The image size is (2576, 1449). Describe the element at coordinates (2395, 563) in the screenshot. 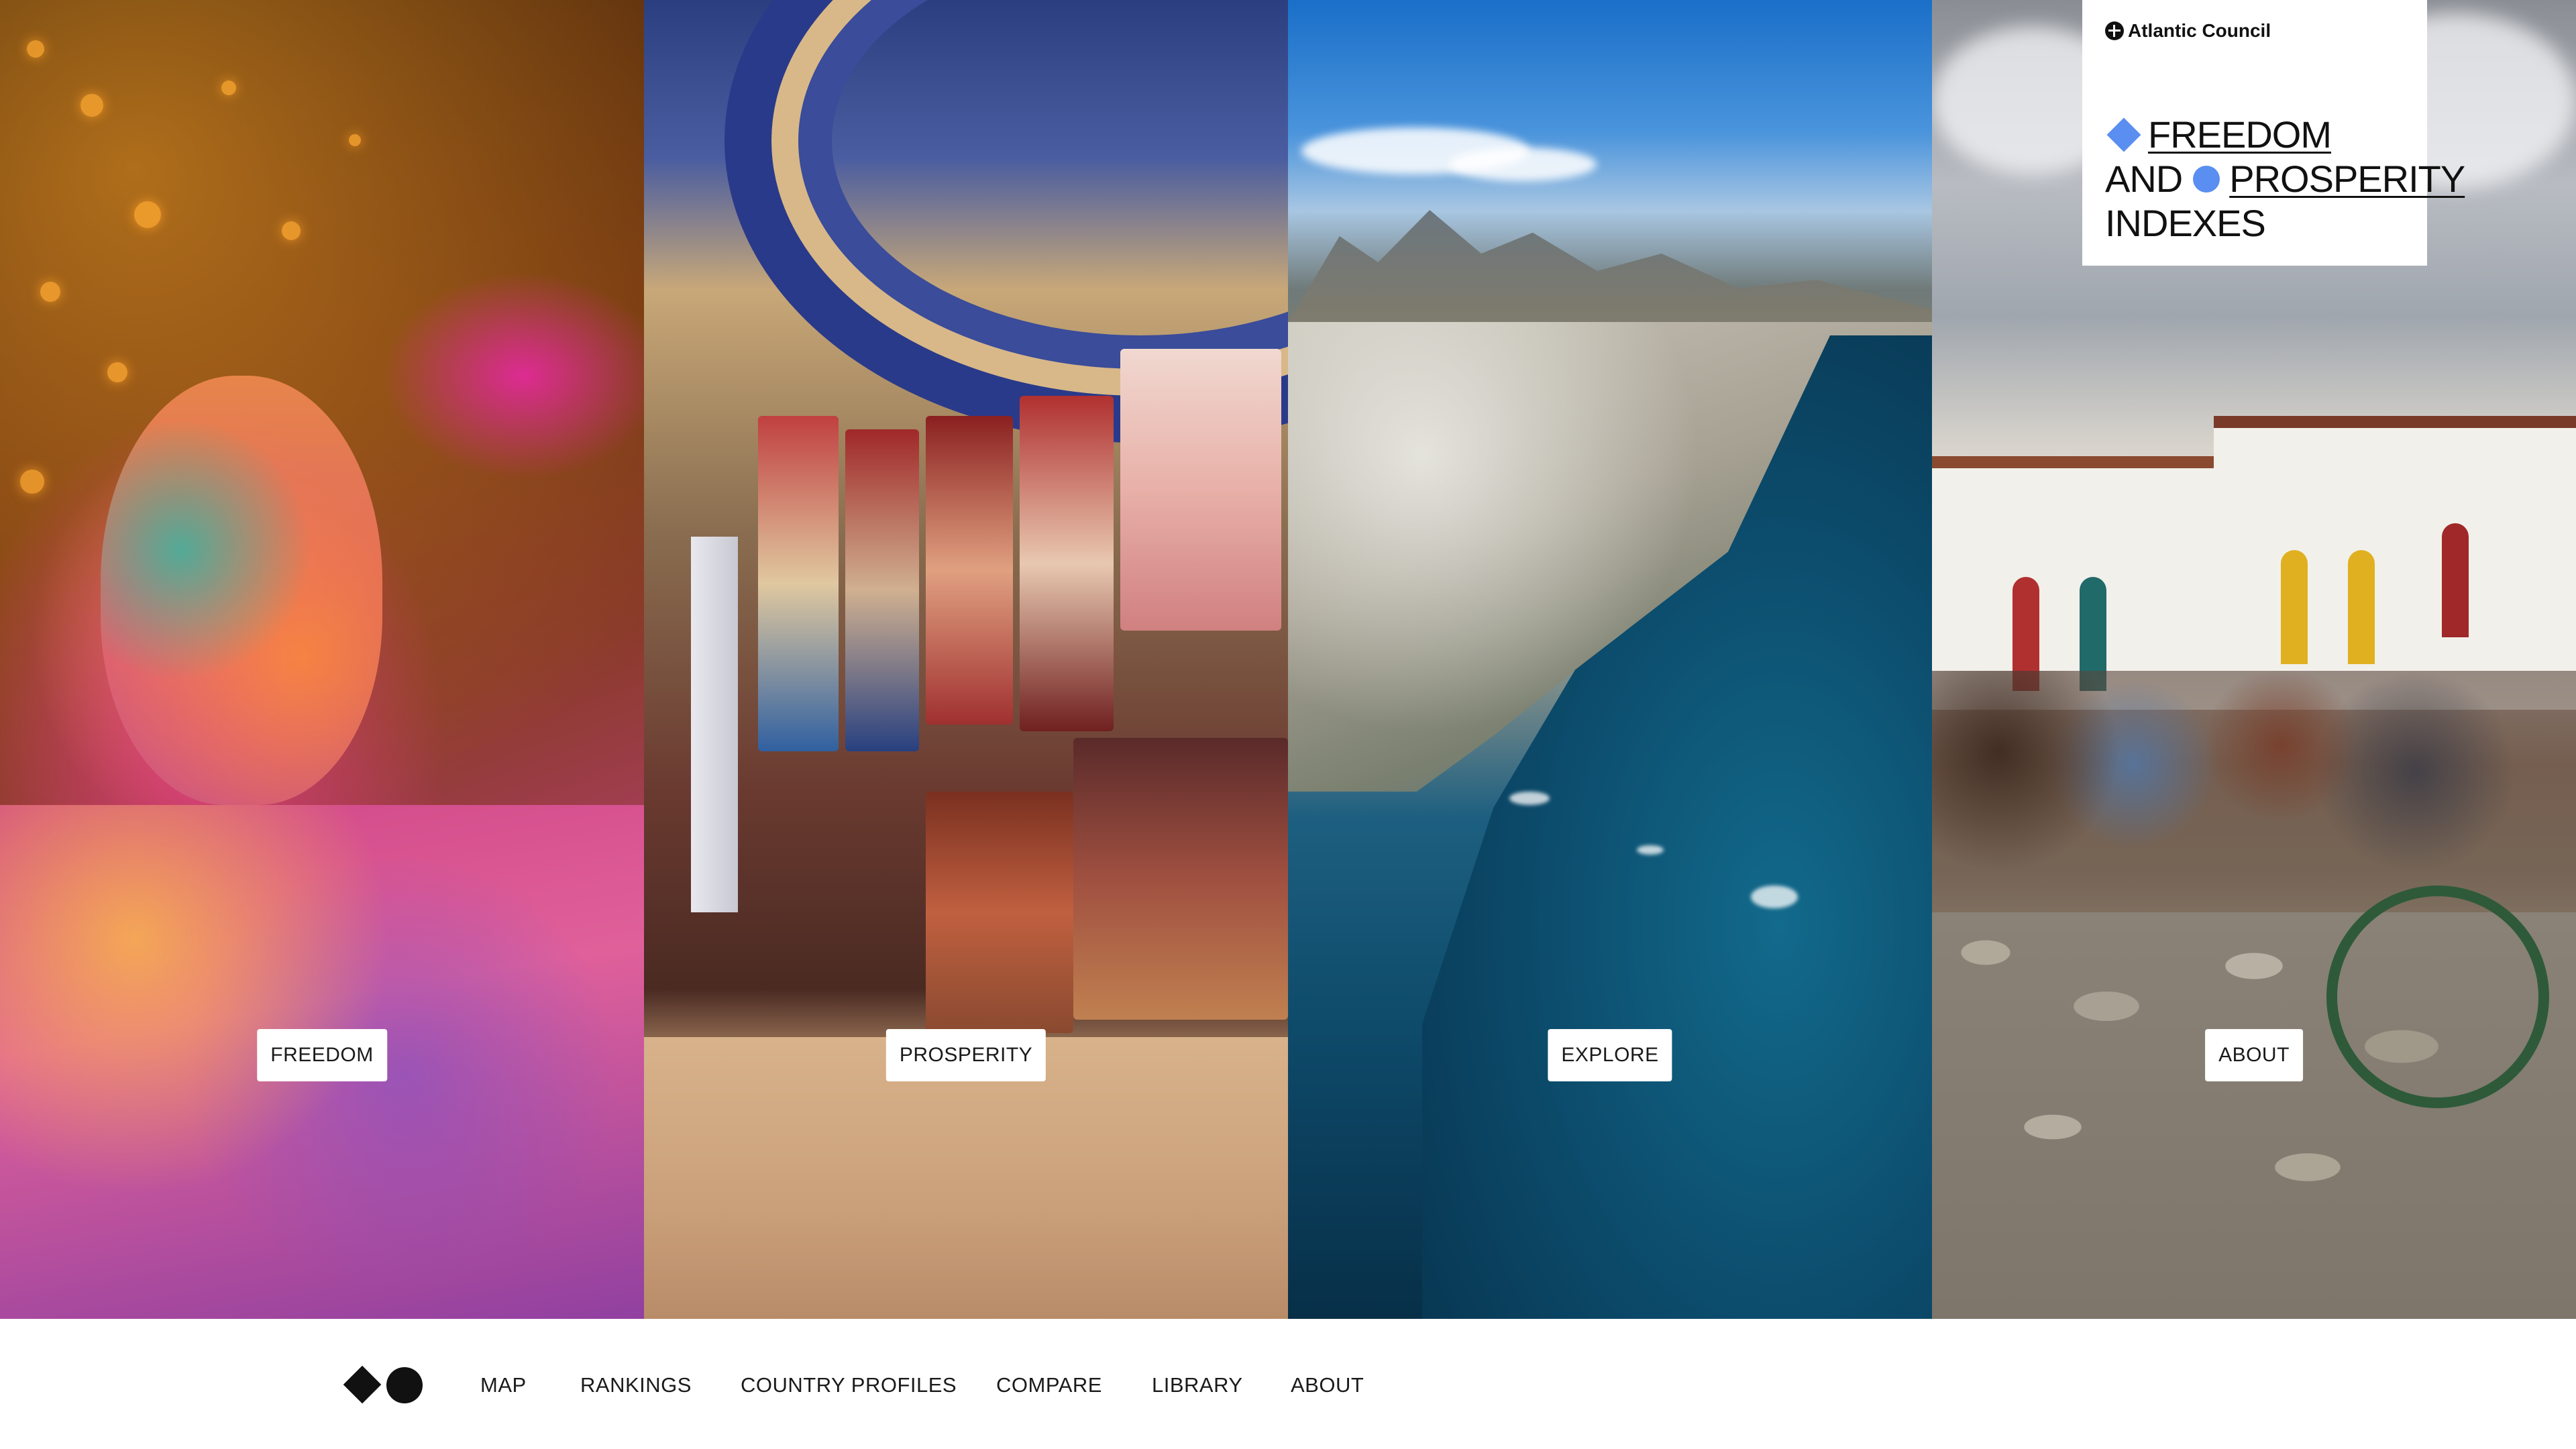

I see `colonial-building` at that location.